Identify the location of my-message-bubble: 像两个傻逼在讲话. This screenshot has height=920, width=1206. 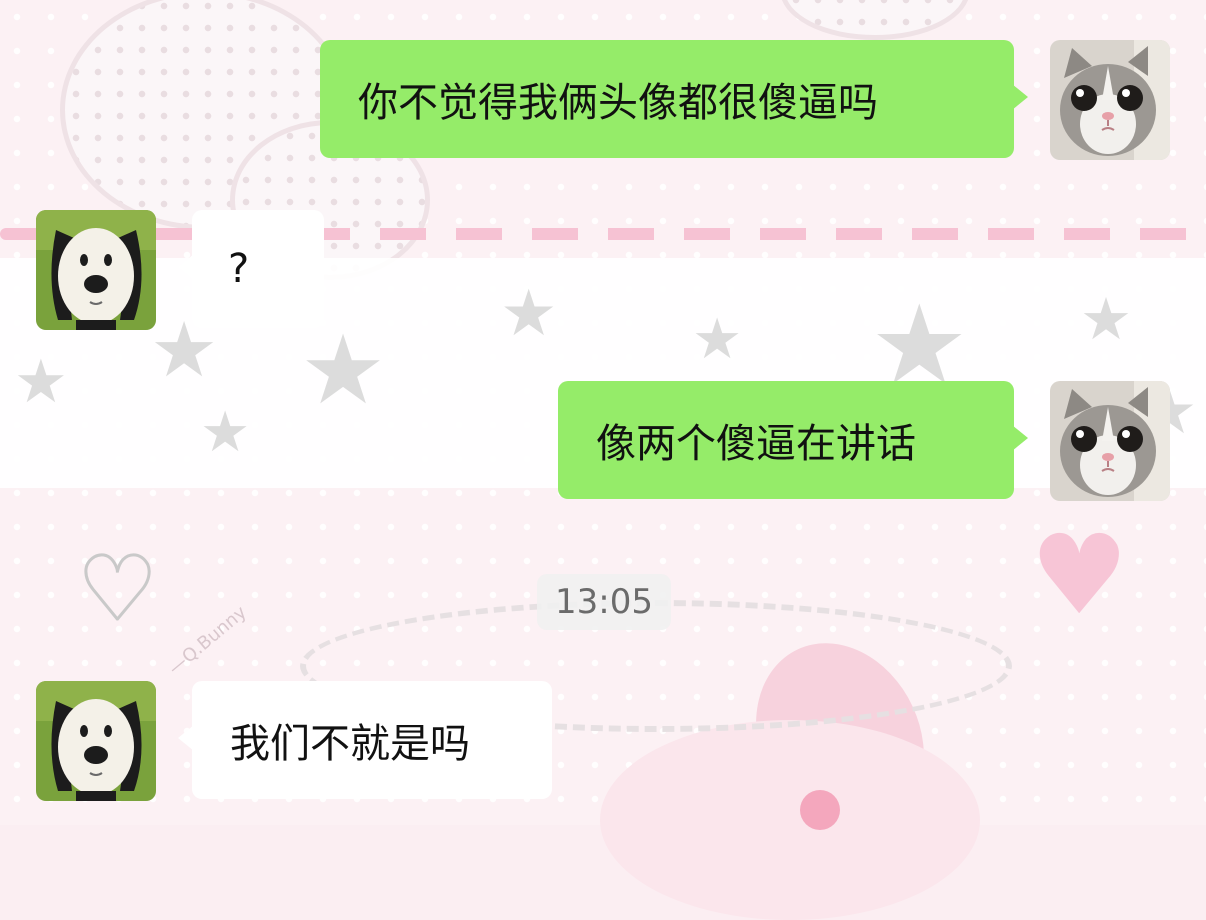
(793, 440).